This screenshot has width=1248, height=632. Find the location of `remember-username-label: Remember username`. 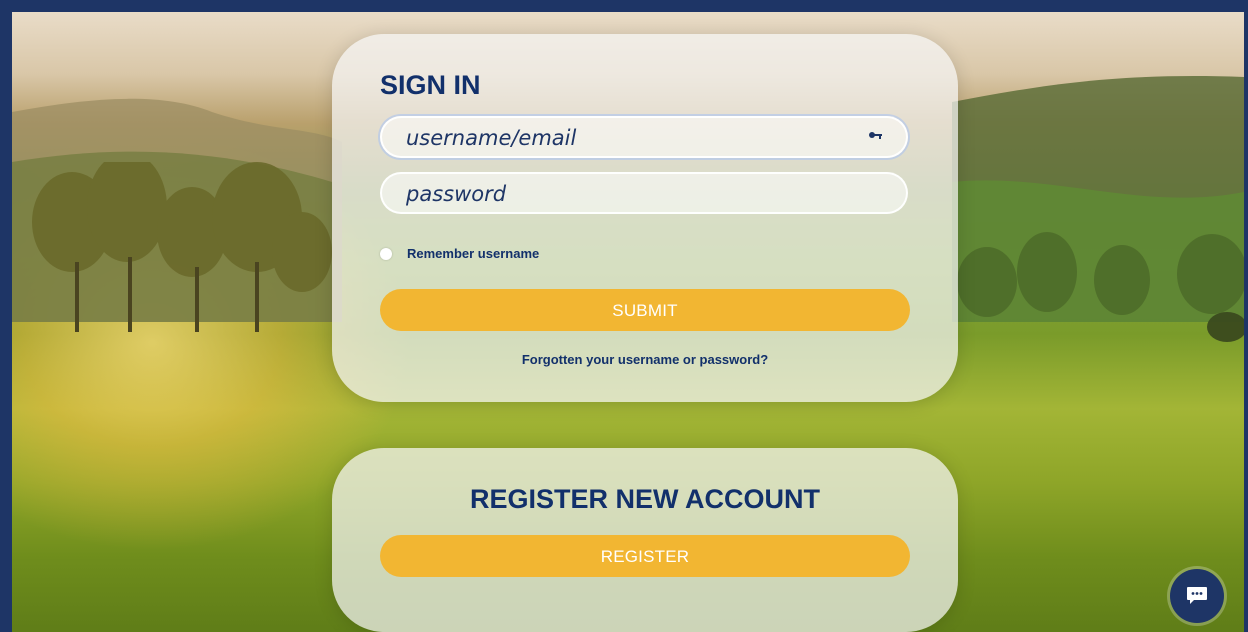

remember-username-label: Remember username is located at coordinates (473, 253).